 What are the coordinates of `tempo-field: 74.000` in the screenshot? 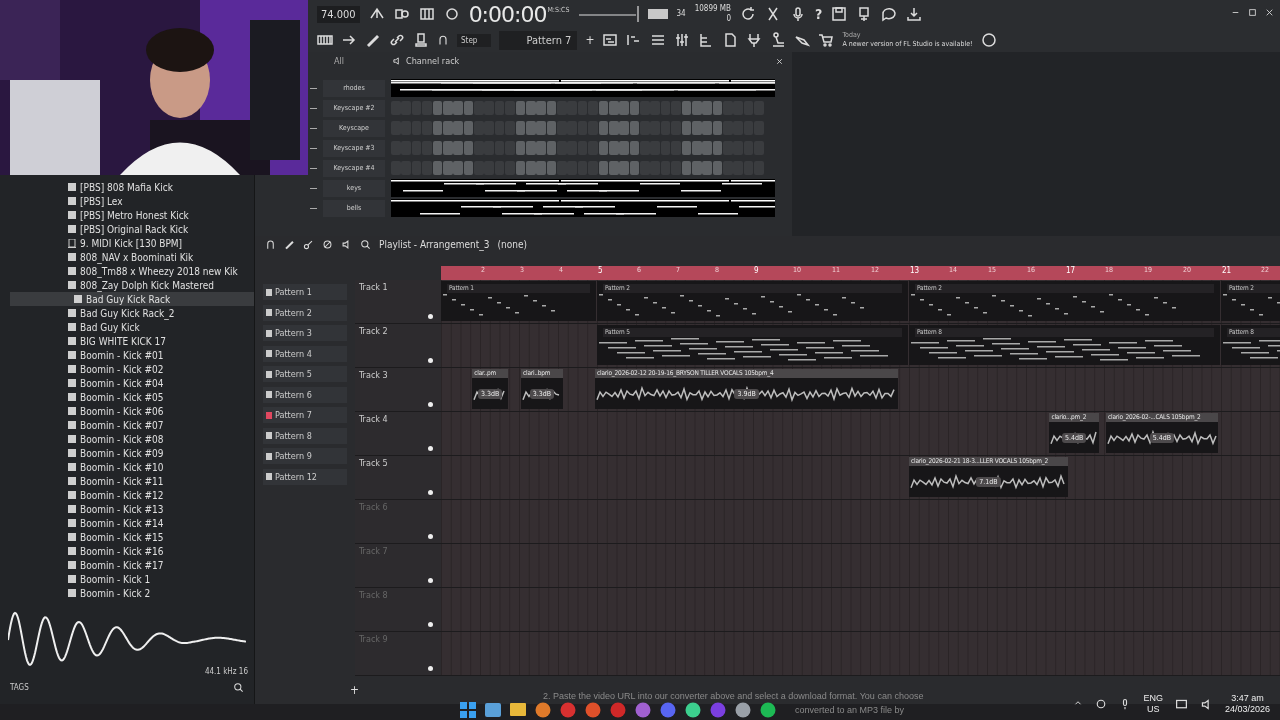 It's located at (338, 14).